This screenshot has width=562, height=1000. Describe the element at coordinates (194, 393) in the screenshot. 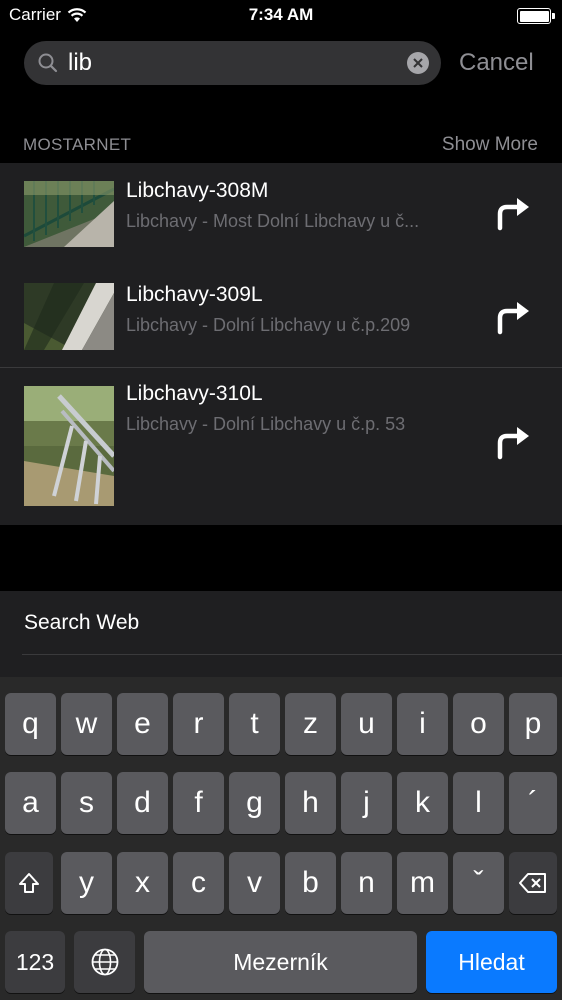

I see `result-title: Libchavy-310L` at that location.